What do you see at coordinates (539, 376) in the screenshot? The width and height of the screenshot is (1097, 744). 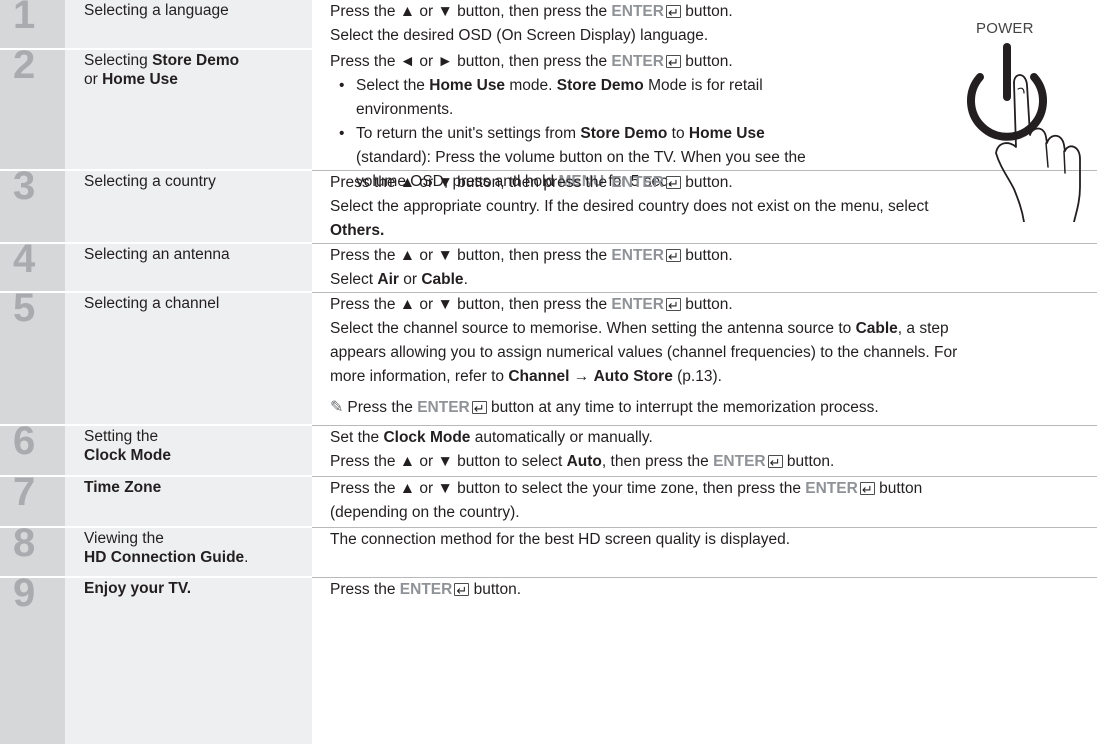 I see `instruction-bold: Channel` at bounding box center [539, 376].